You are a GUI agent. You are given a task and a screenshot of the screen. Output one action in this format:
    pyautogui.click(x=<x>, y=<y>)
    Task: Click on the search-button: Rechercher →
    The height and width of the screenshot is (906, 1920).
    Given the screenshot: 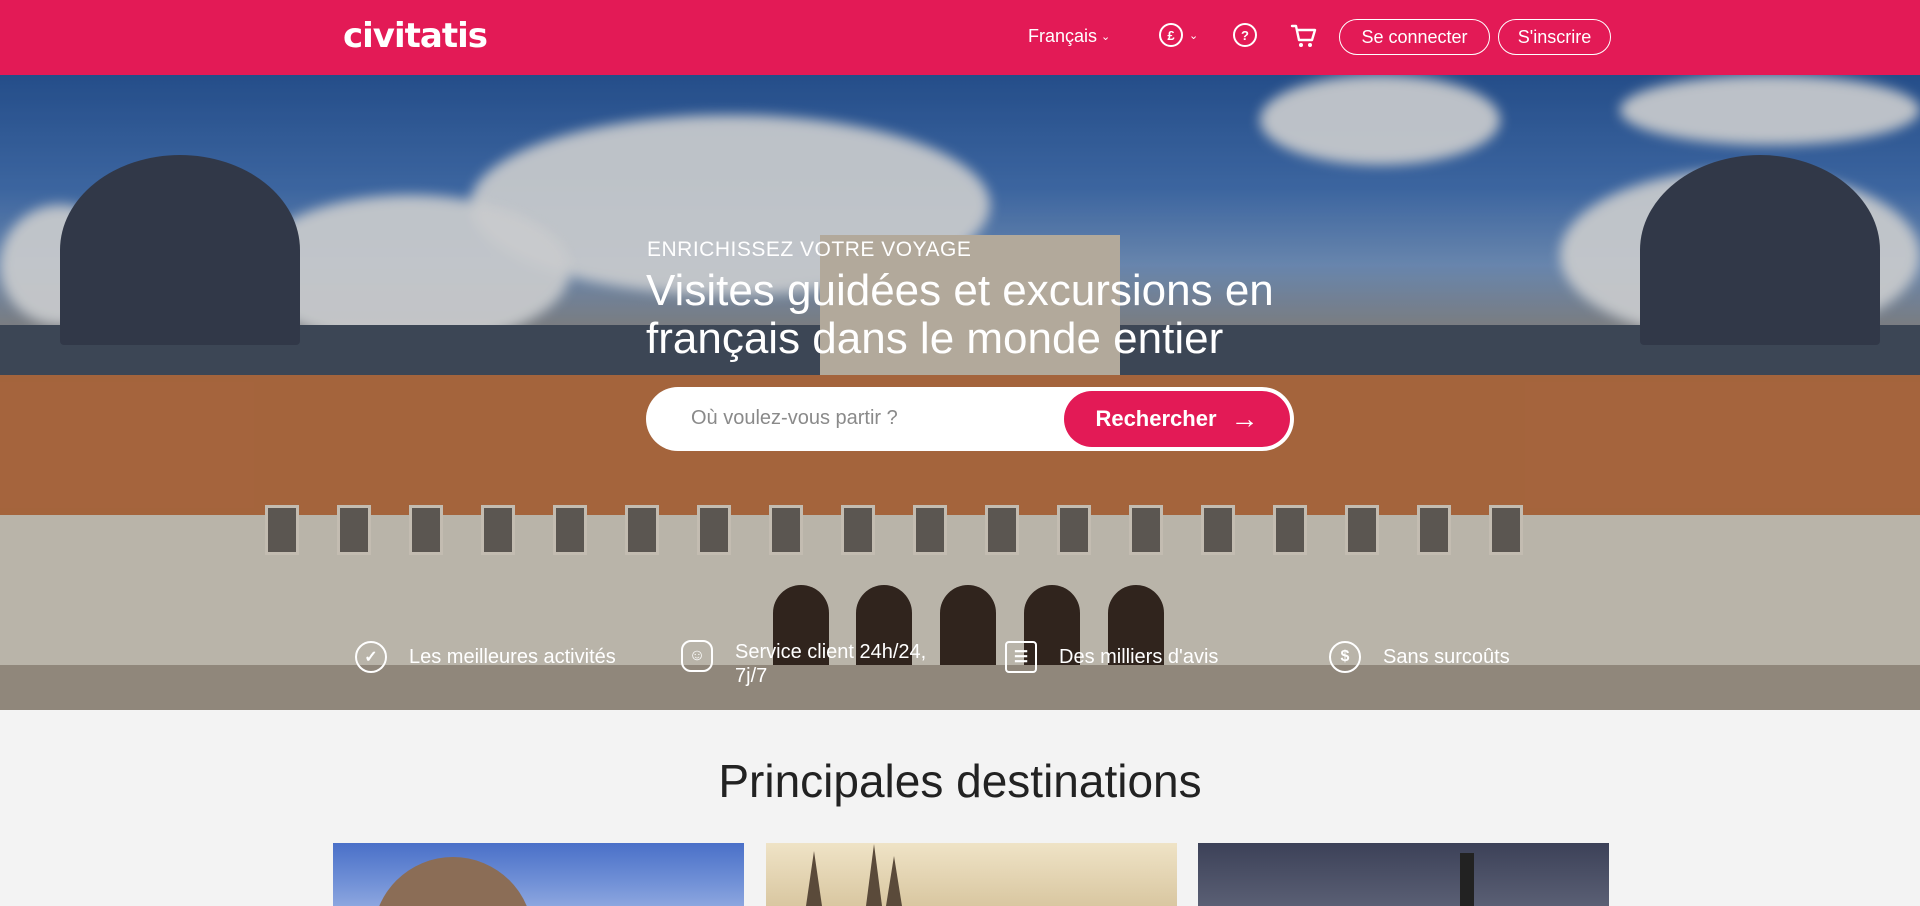 What is the action you would take?
    pyautogui.click(x=1177, y=419)
    